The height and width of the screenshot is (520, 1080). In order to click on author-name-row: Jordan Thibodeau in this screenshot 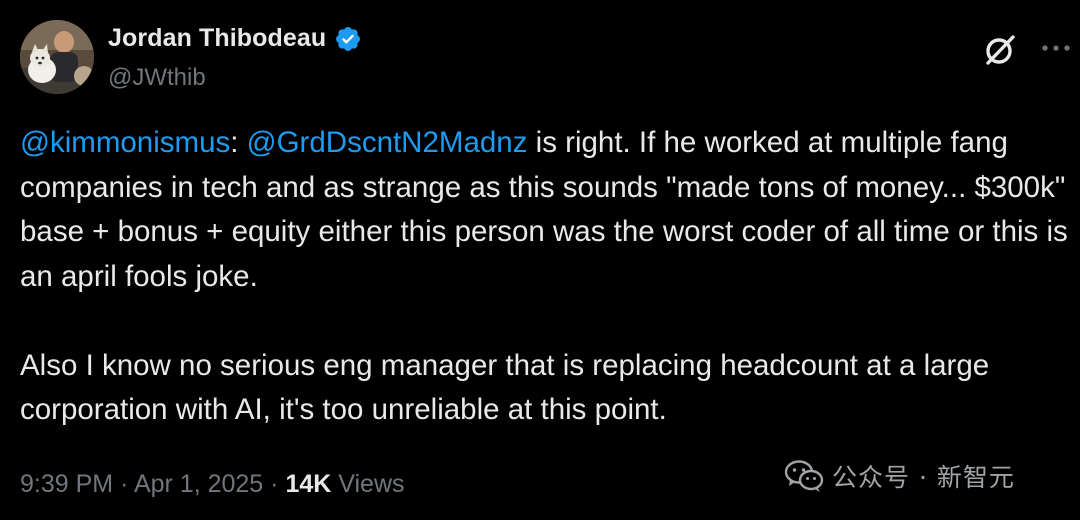, I will do `click(235, 38)`.